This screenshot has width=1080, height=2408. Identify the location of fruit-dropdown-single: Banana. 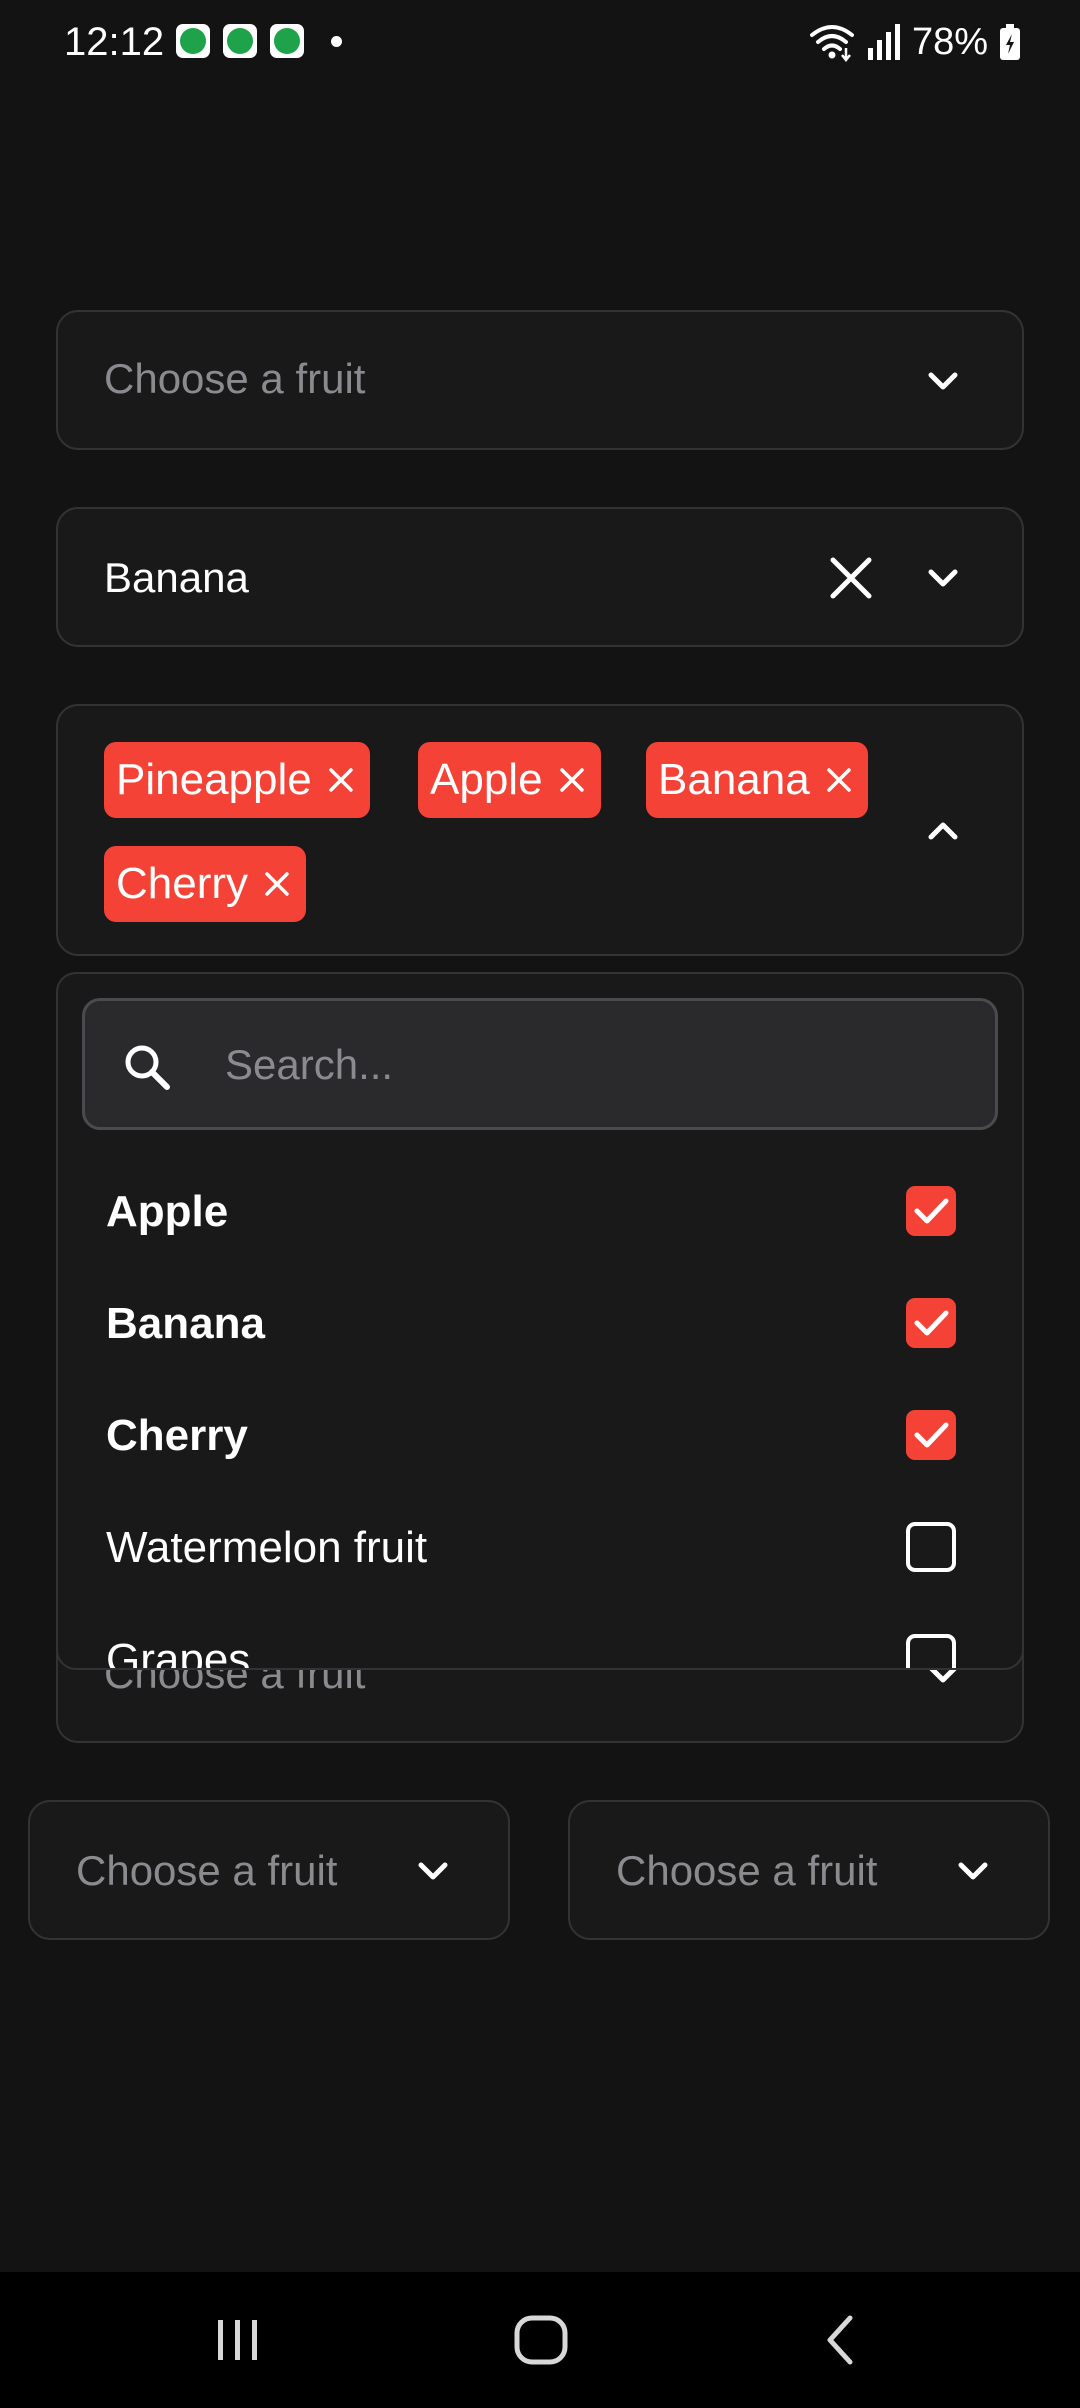
(540, 577).